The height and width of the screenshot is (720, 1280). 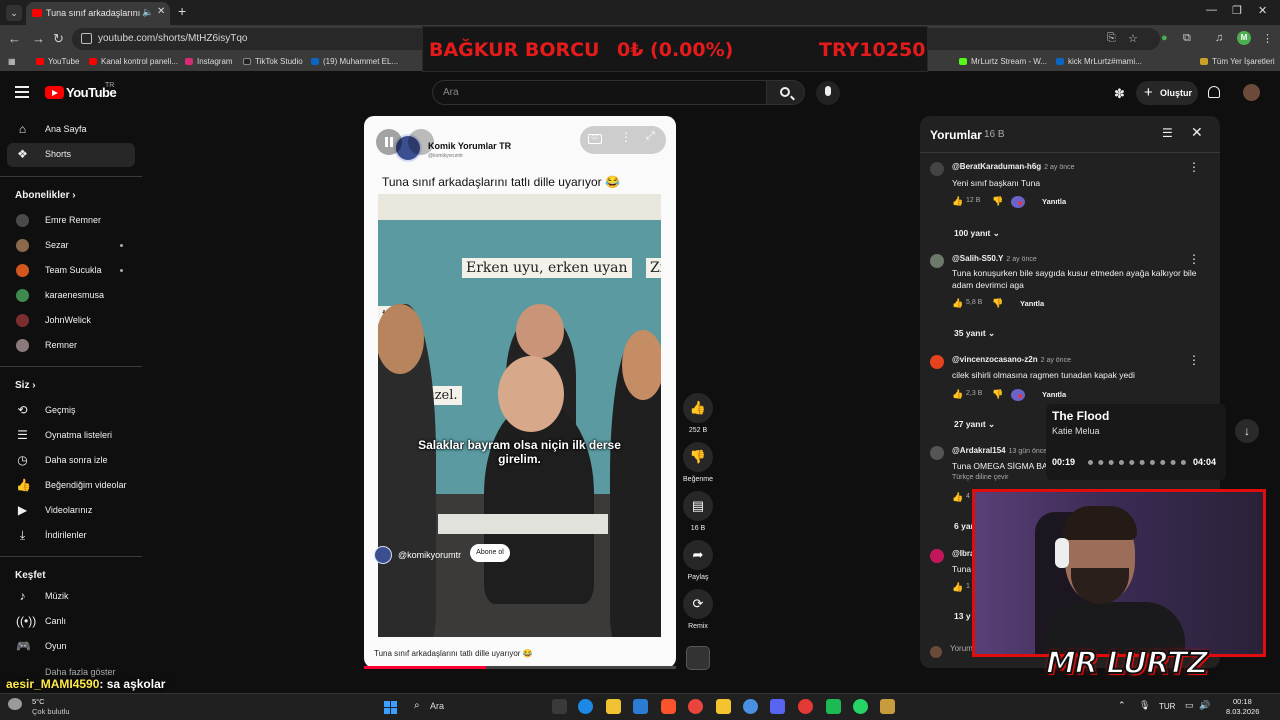 What do you see at coordinates (698, 462) in the screenshot?
I see `dislike-action: 👎 Beğenme` at bounding box center [698, 462].